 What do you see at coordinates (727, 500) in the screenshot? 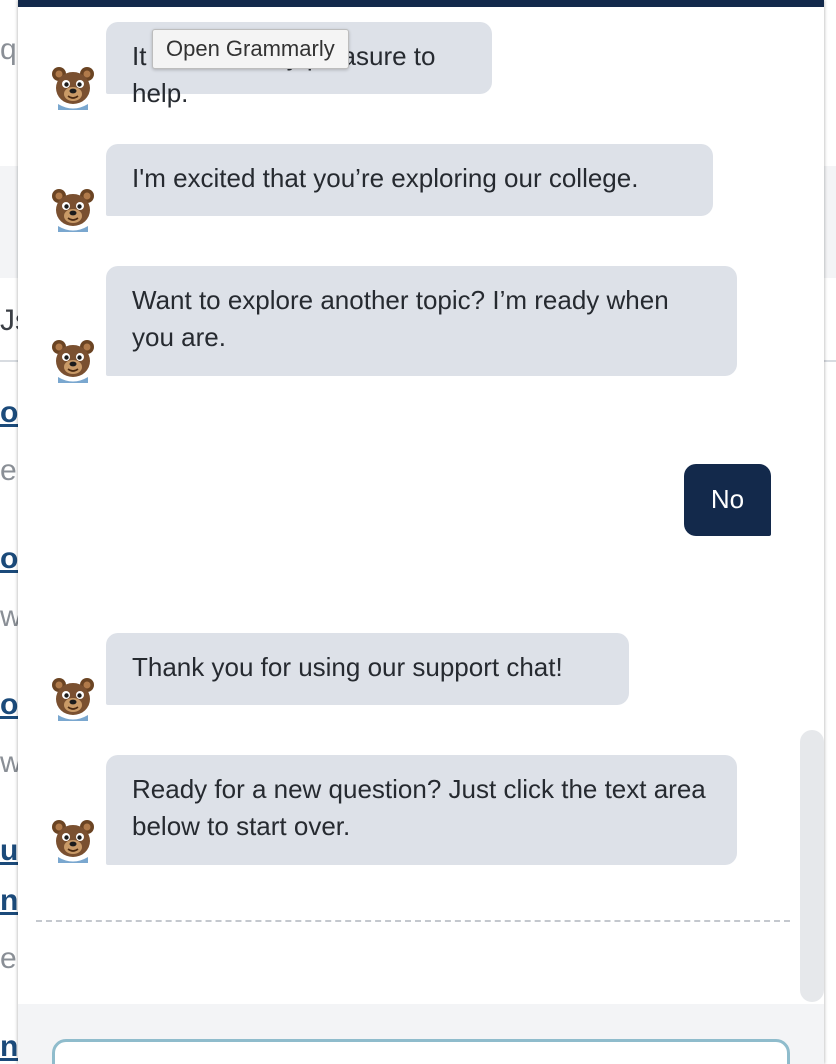
I see `user-message-bubble: No` at bounding box center [727, 500].